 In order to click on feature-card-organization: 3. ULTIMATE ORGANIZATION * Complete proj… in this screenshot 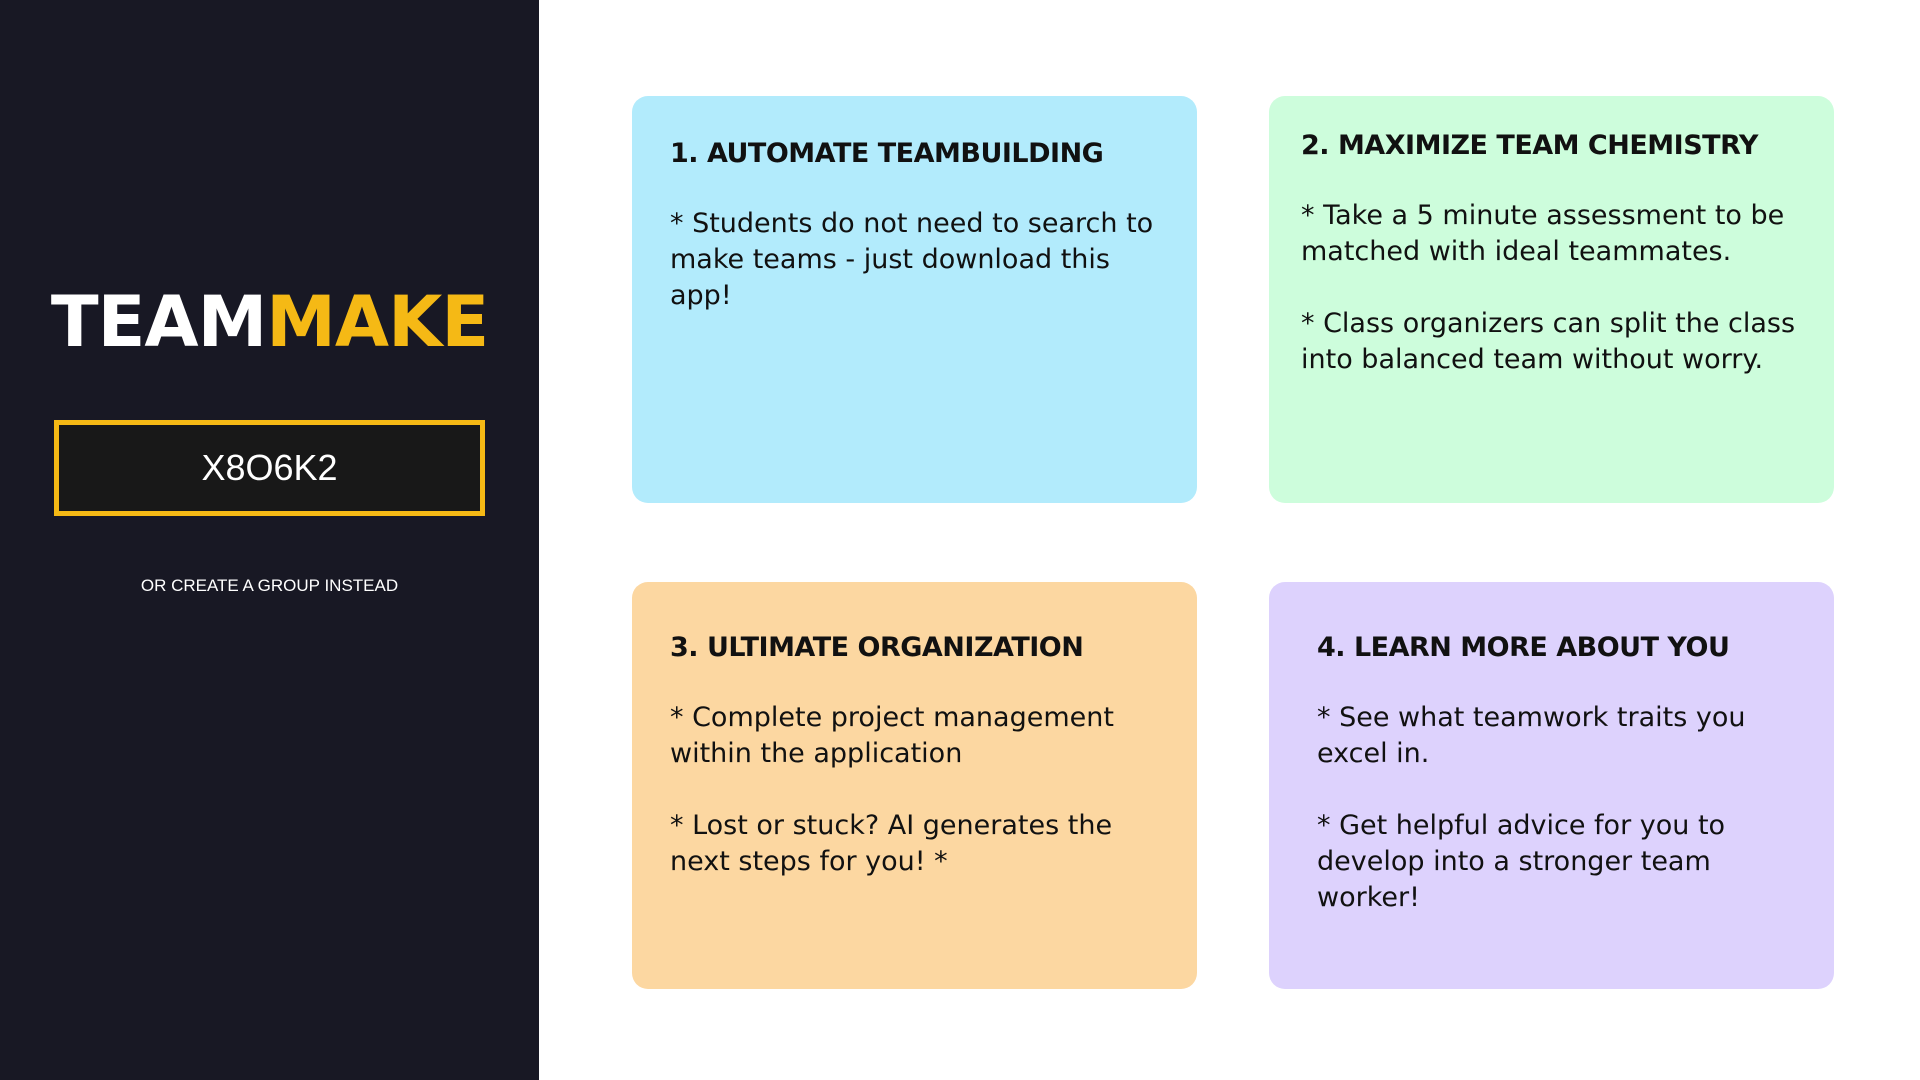, I will do `click(914, 785)`.